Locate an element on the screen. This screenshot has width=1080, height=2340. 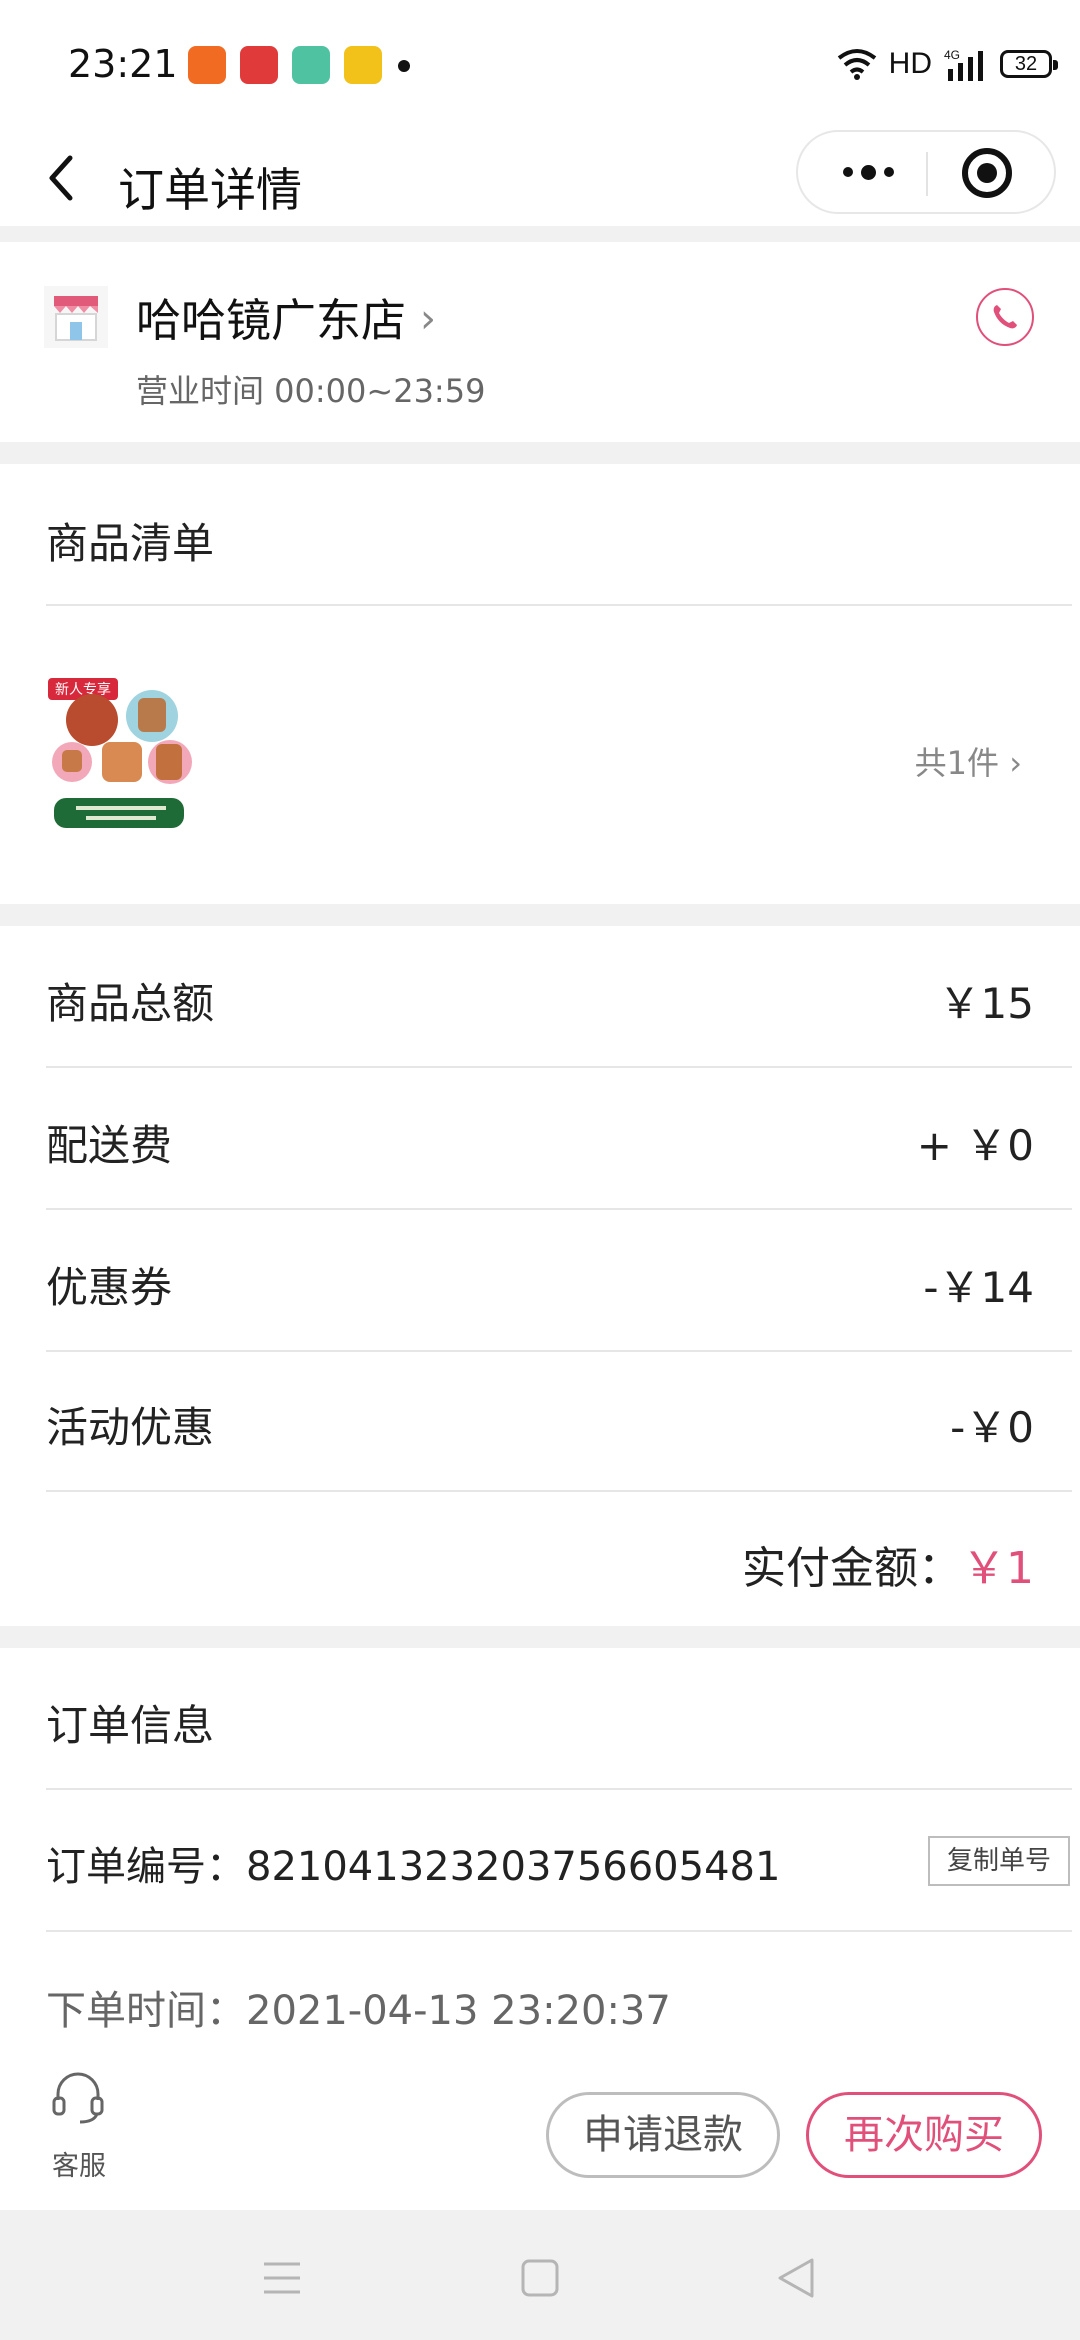
customer-service-label: 客服 is located at coordinates (79, 2163).